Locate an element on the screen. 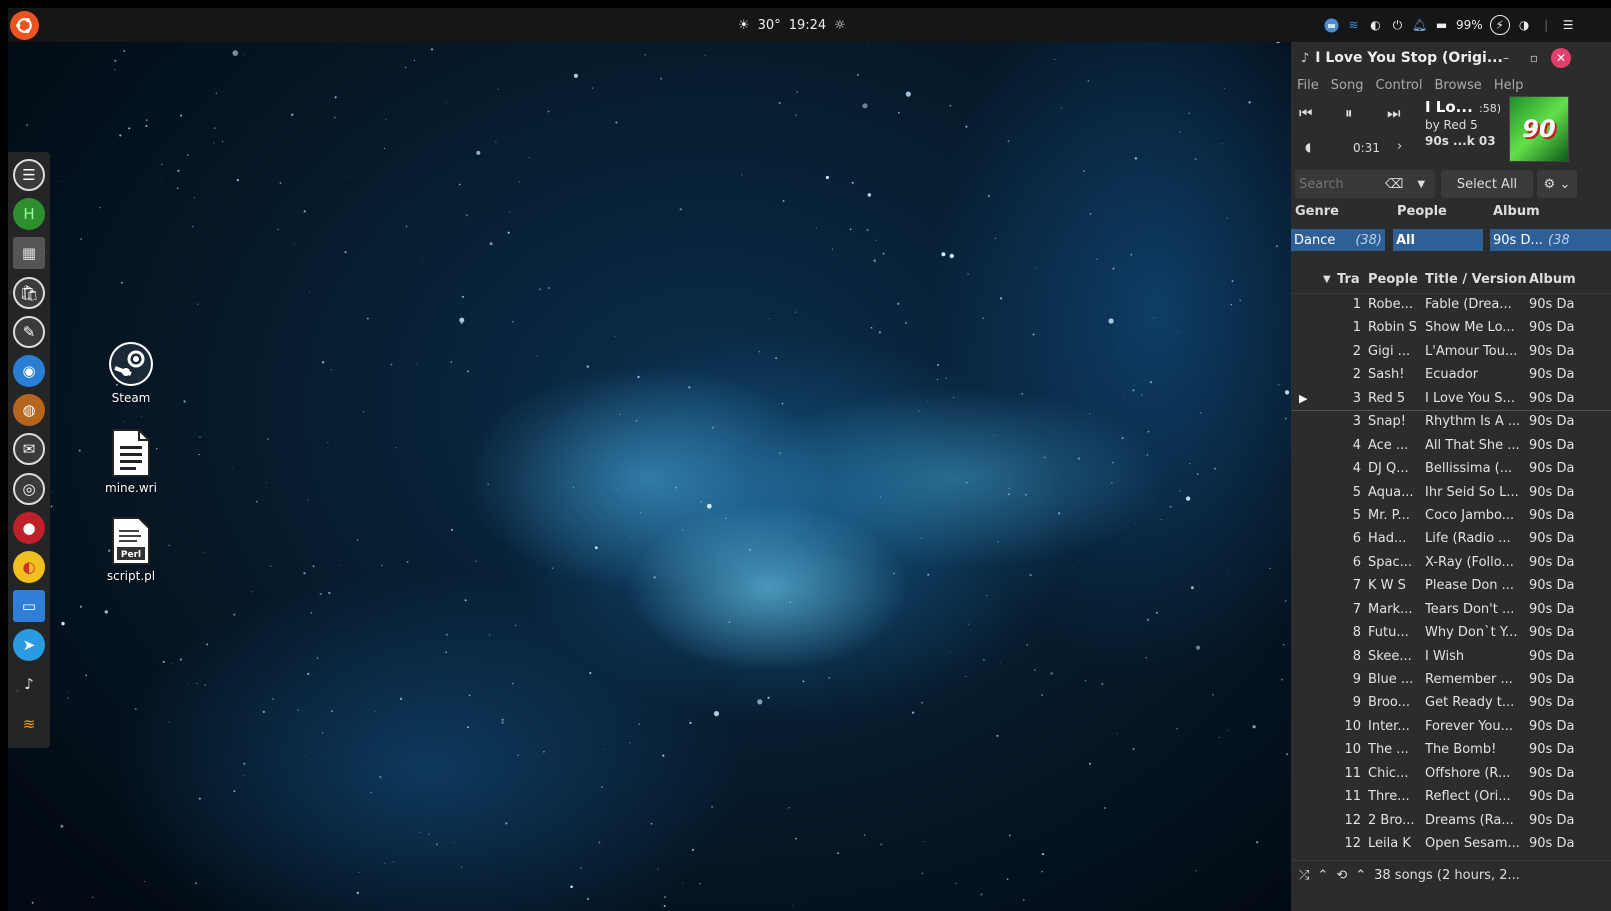 This screenshot has width=1611, height=911. dock-camera: ◎ is located at coordinates (29, 488).